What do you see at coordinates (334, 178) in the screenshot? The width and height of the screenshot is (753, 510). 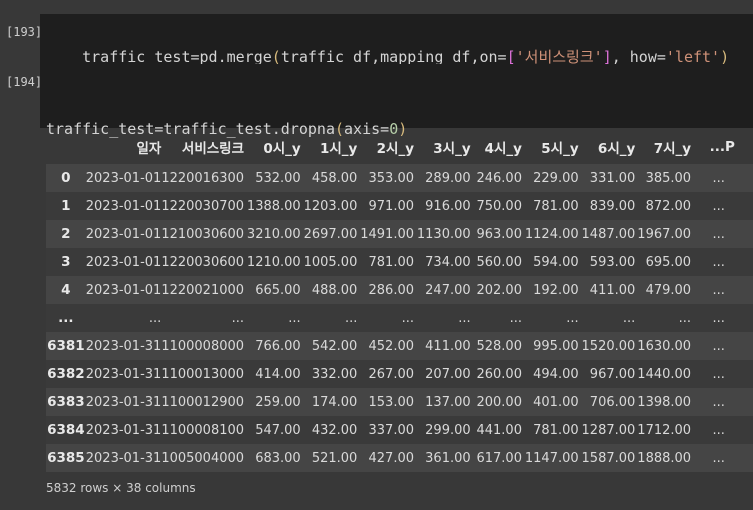 I see `table-cell: 458.00` at bounding box center [334, 178].